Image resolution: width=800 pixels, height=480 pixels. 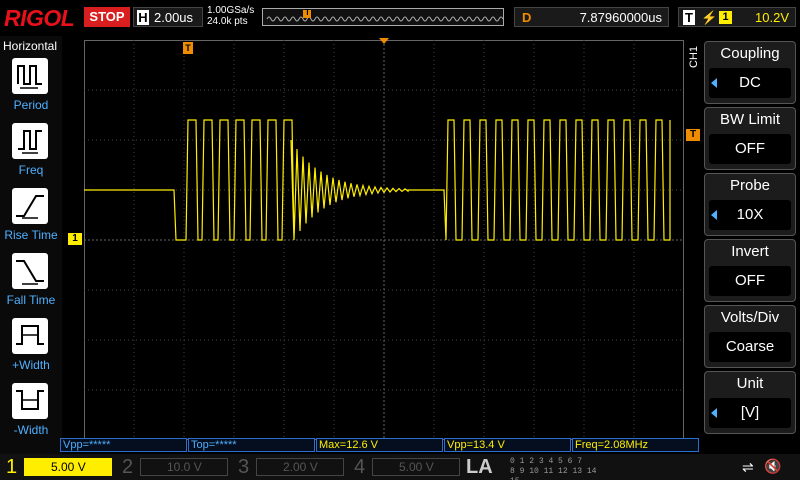 I want to click on horizontal-scale-value: 2.00us, so click(x=174, y=17).